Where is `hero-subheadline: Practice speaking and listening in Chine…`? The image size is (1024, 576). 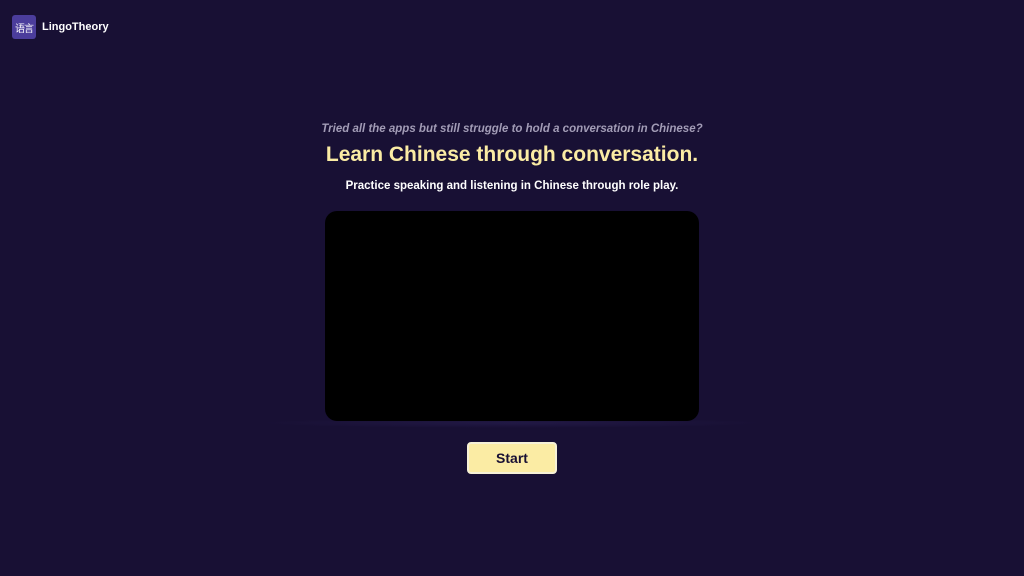
hero-subheadline: Practice speaking and listening in Chine… is located at coordinates (512, 186).